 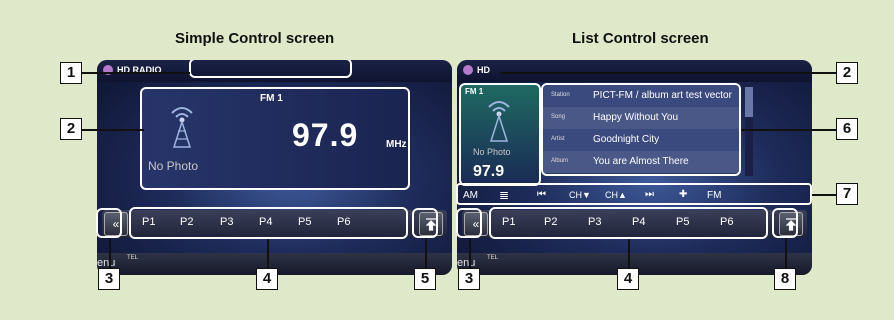 What do you see at coordinates (847, 73) in the screenshot?
I see `callout-2b: 2` at bounding box center [847, 73].